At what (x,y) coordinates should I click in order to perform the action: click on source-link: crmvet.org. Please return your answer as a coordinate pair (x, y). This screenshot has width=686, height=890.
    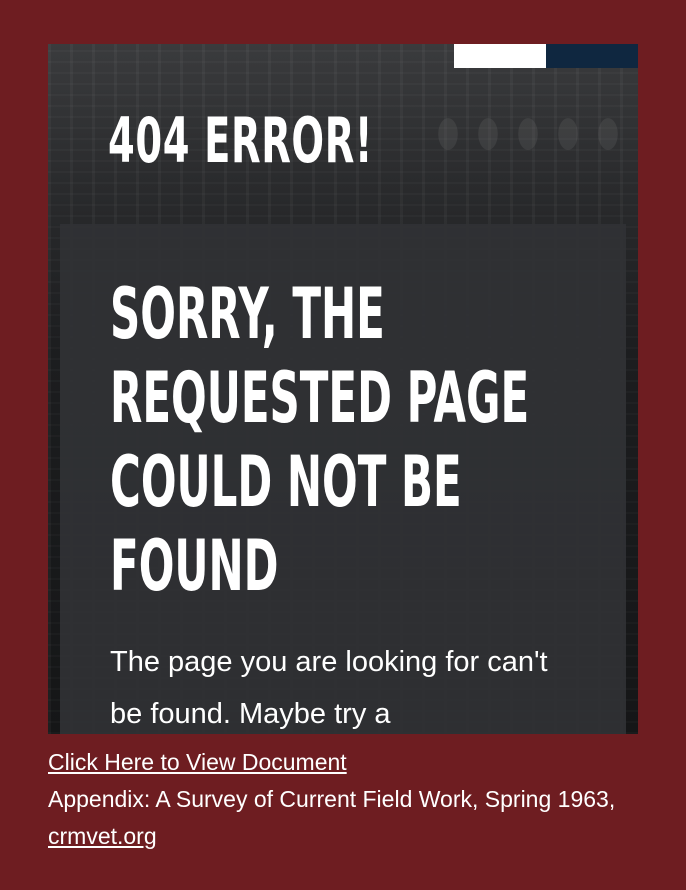
    Looking at the image, I should click on (102, 836).